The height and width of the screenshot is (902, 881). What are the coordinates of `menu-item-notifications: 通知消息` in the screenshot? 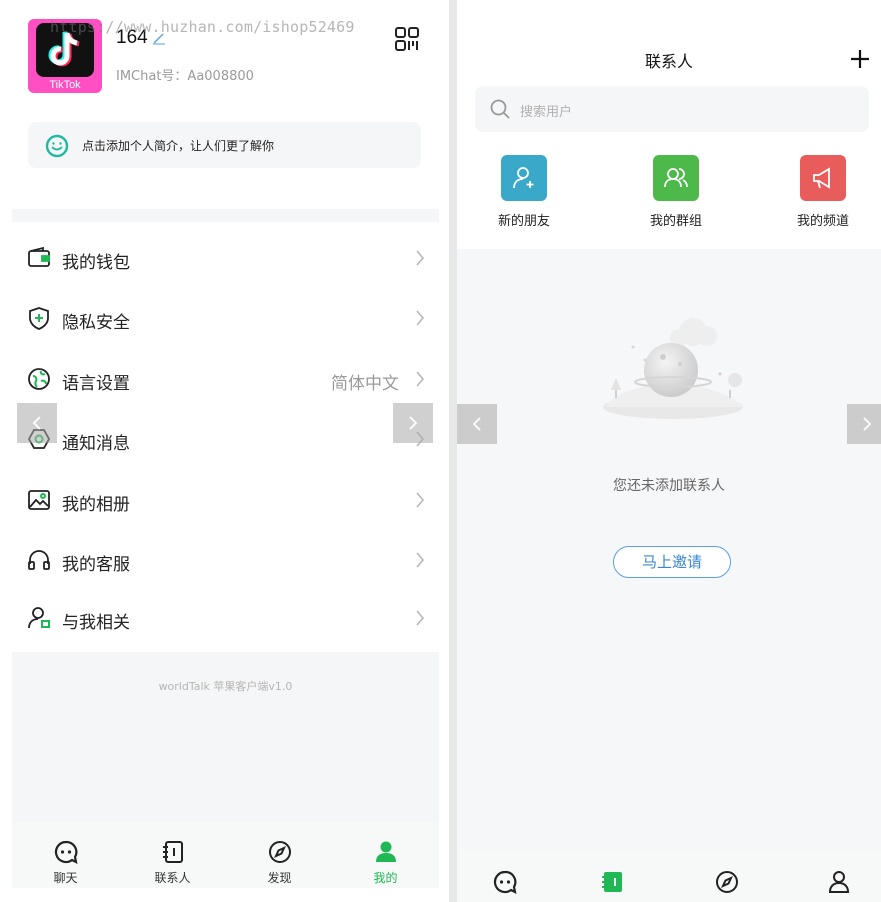 It's located at (225, 439).